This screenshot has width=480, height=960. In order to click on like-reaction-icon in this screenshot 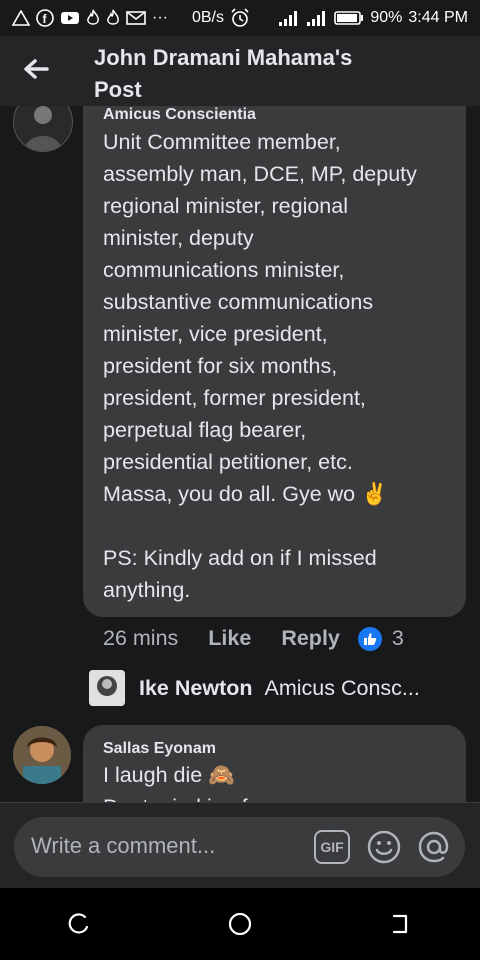, I will do `click(369, 638)`.